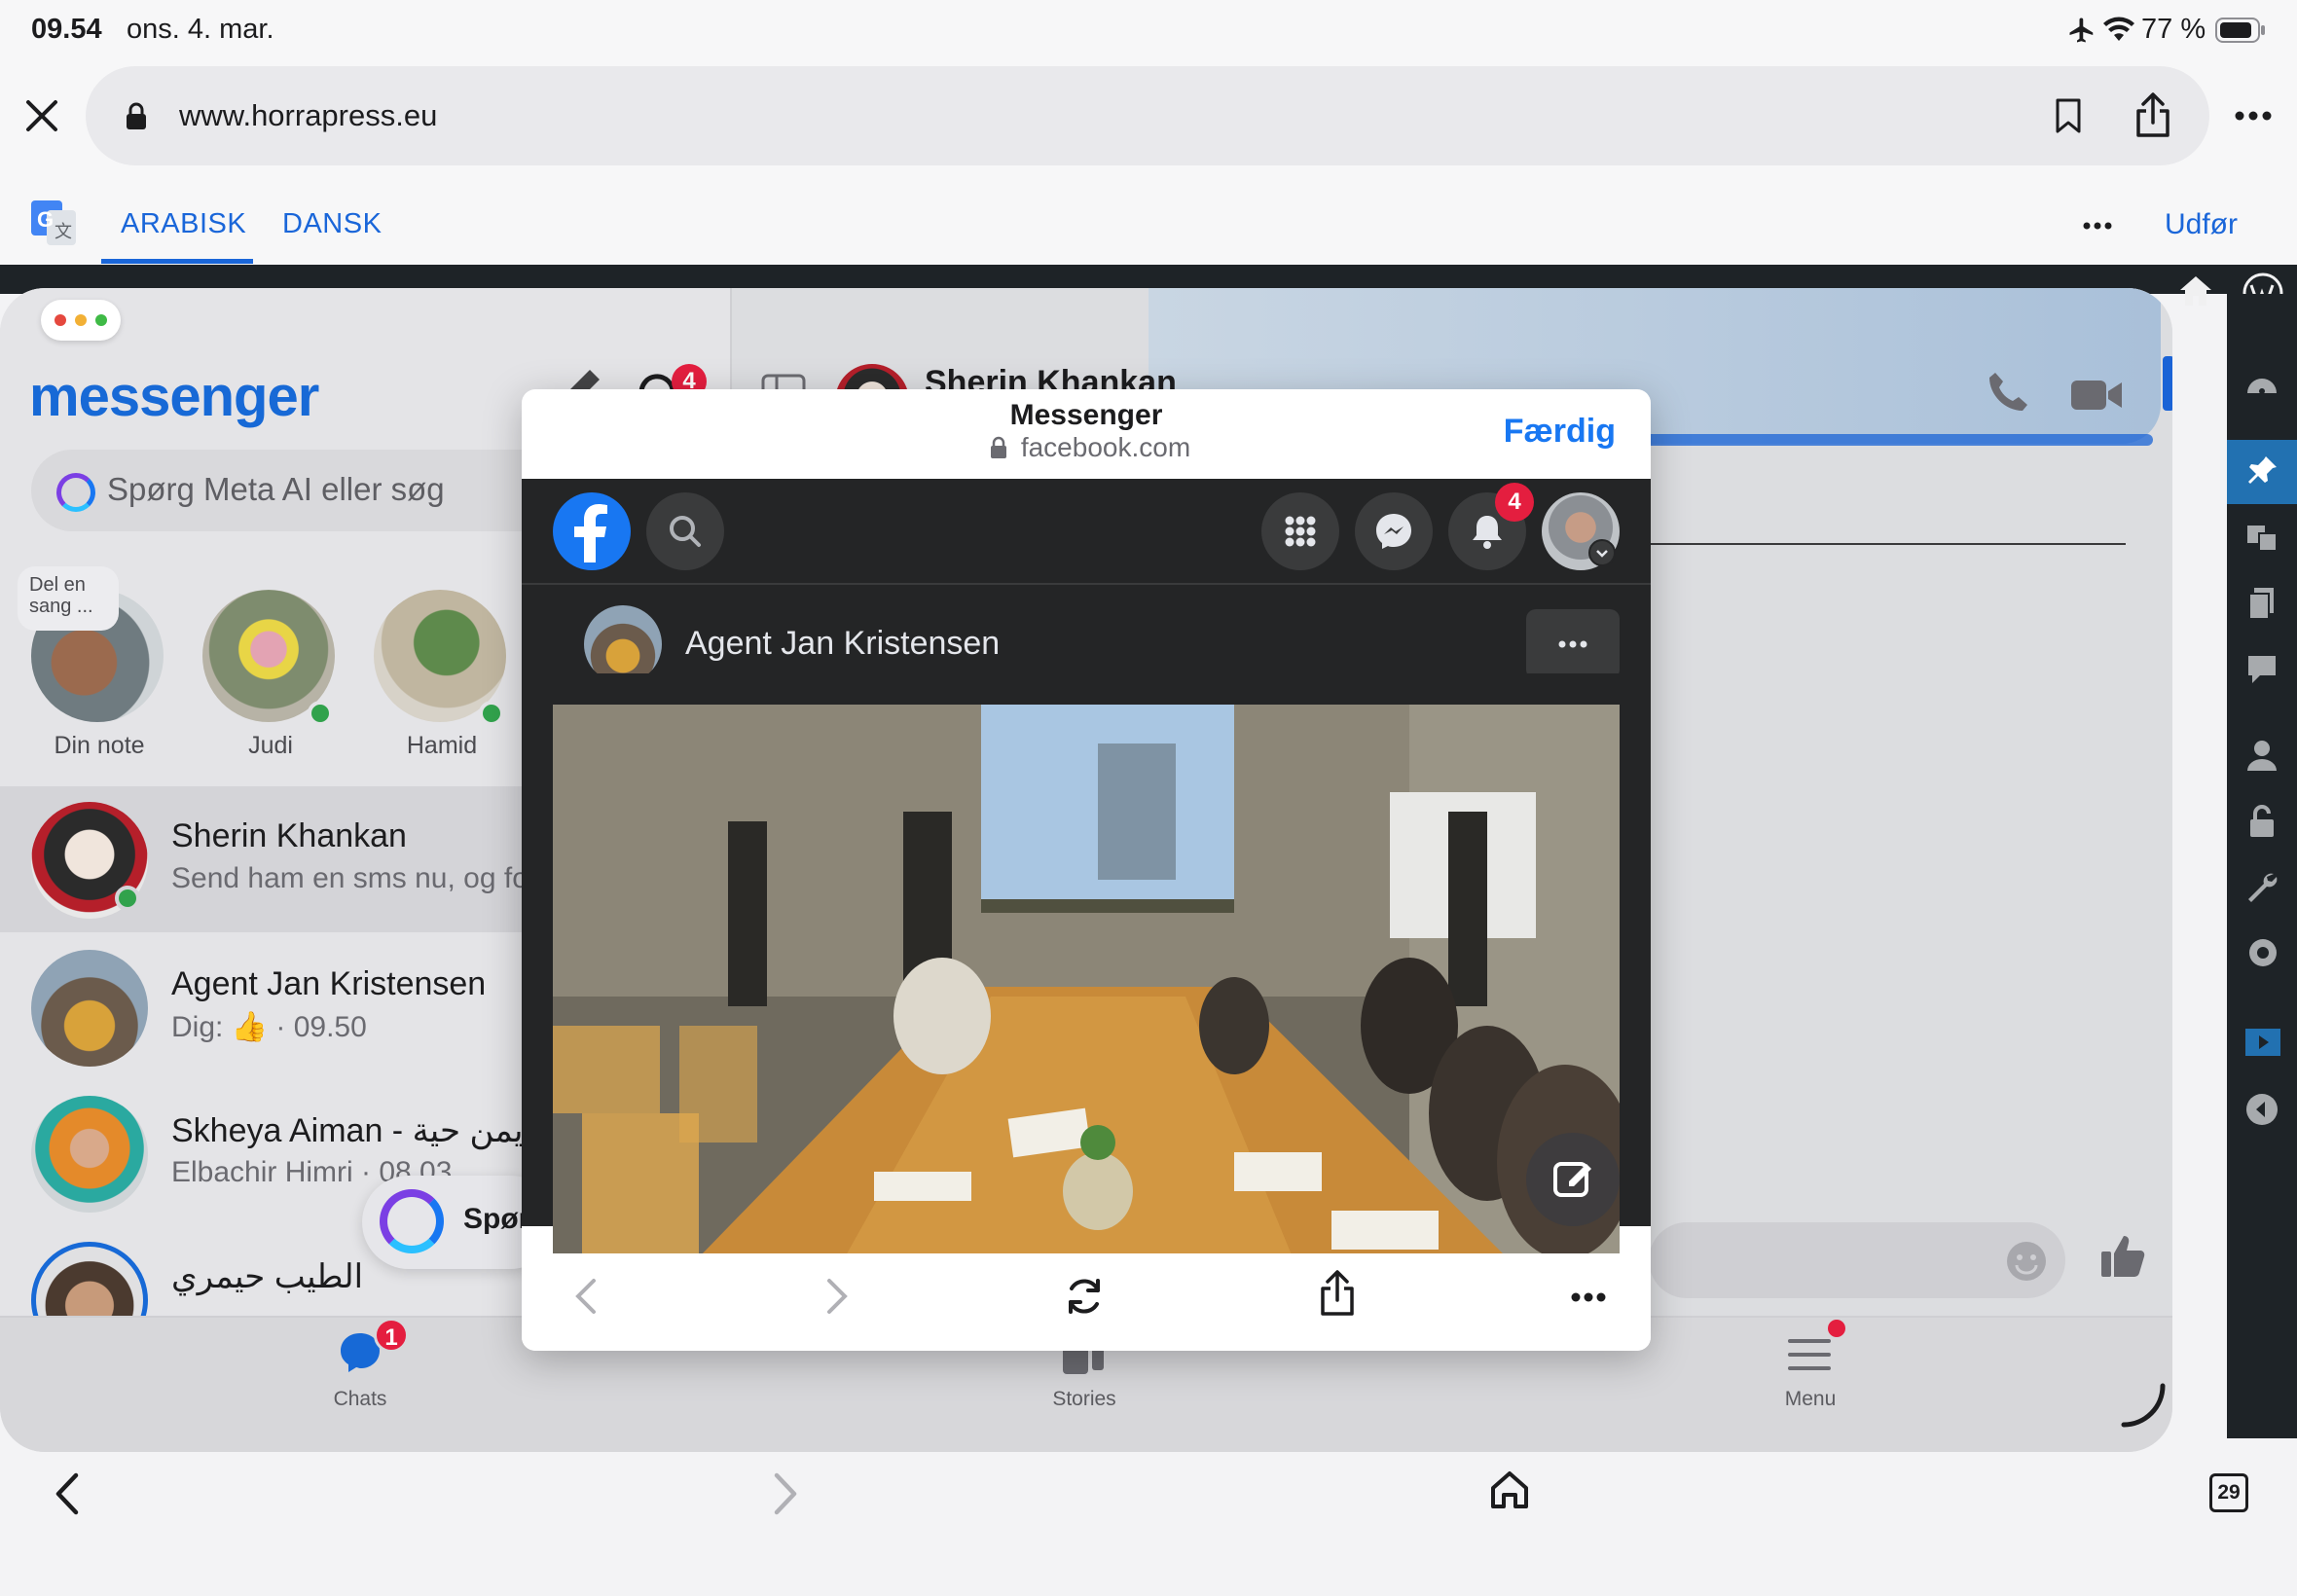 Image resolution: width=2297 pixels, height=1596 pixels. What do you see at coordinates (496, 1219) in the screenshot?
I see `meta-ai-pill-label: Spør` at bounding box center [496, 1219].